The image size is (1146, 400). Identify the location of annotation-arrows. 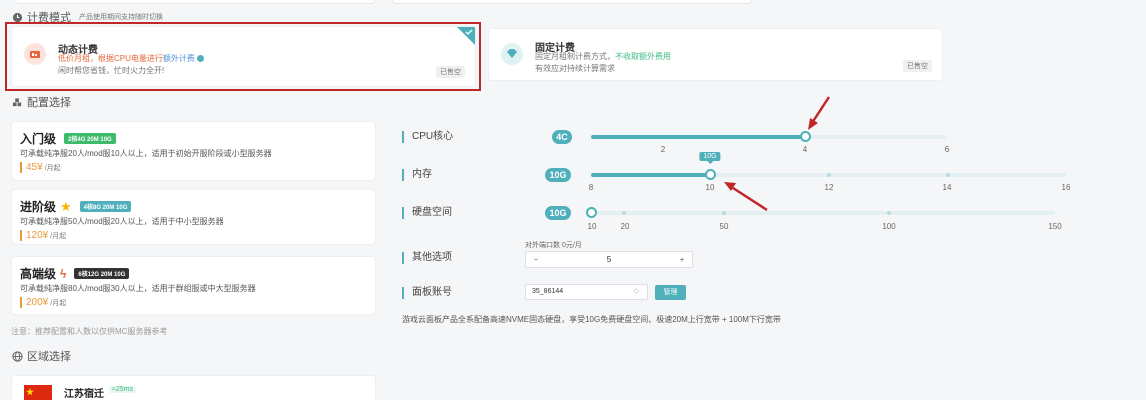
(777, 154).